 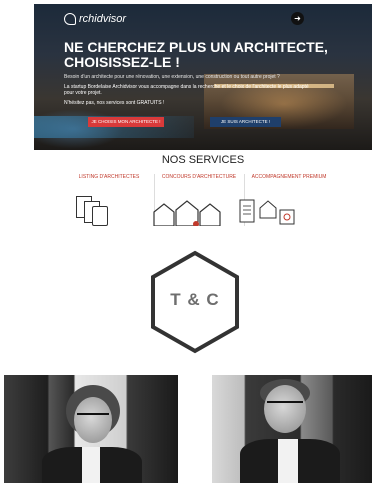 I want to click on service-premium-label: ACCOMPAGNEMENT PREMIUM, so click(x=289, y=177).